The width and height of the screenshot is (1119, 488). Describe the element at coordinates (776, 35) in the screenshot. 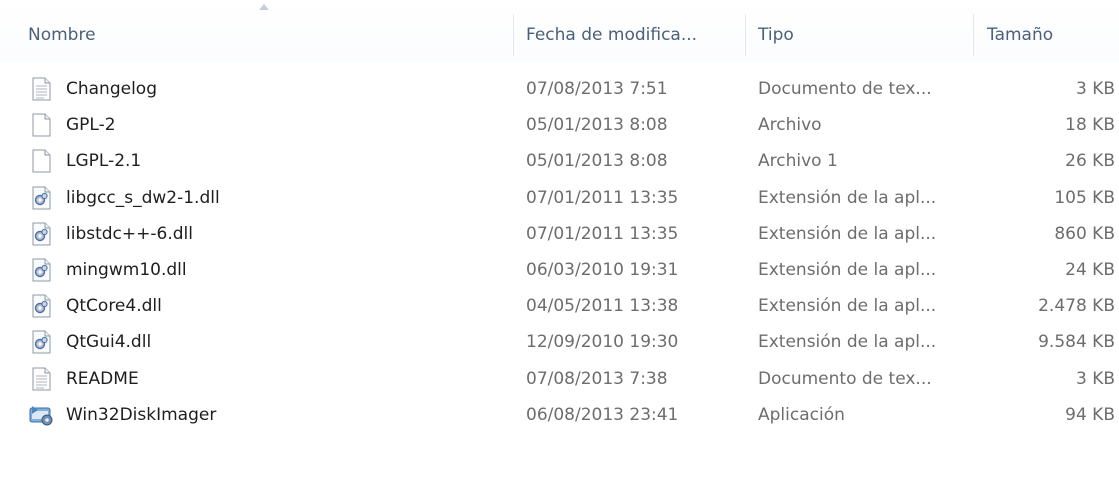

I see `column-header-type: Tipo` at that location.